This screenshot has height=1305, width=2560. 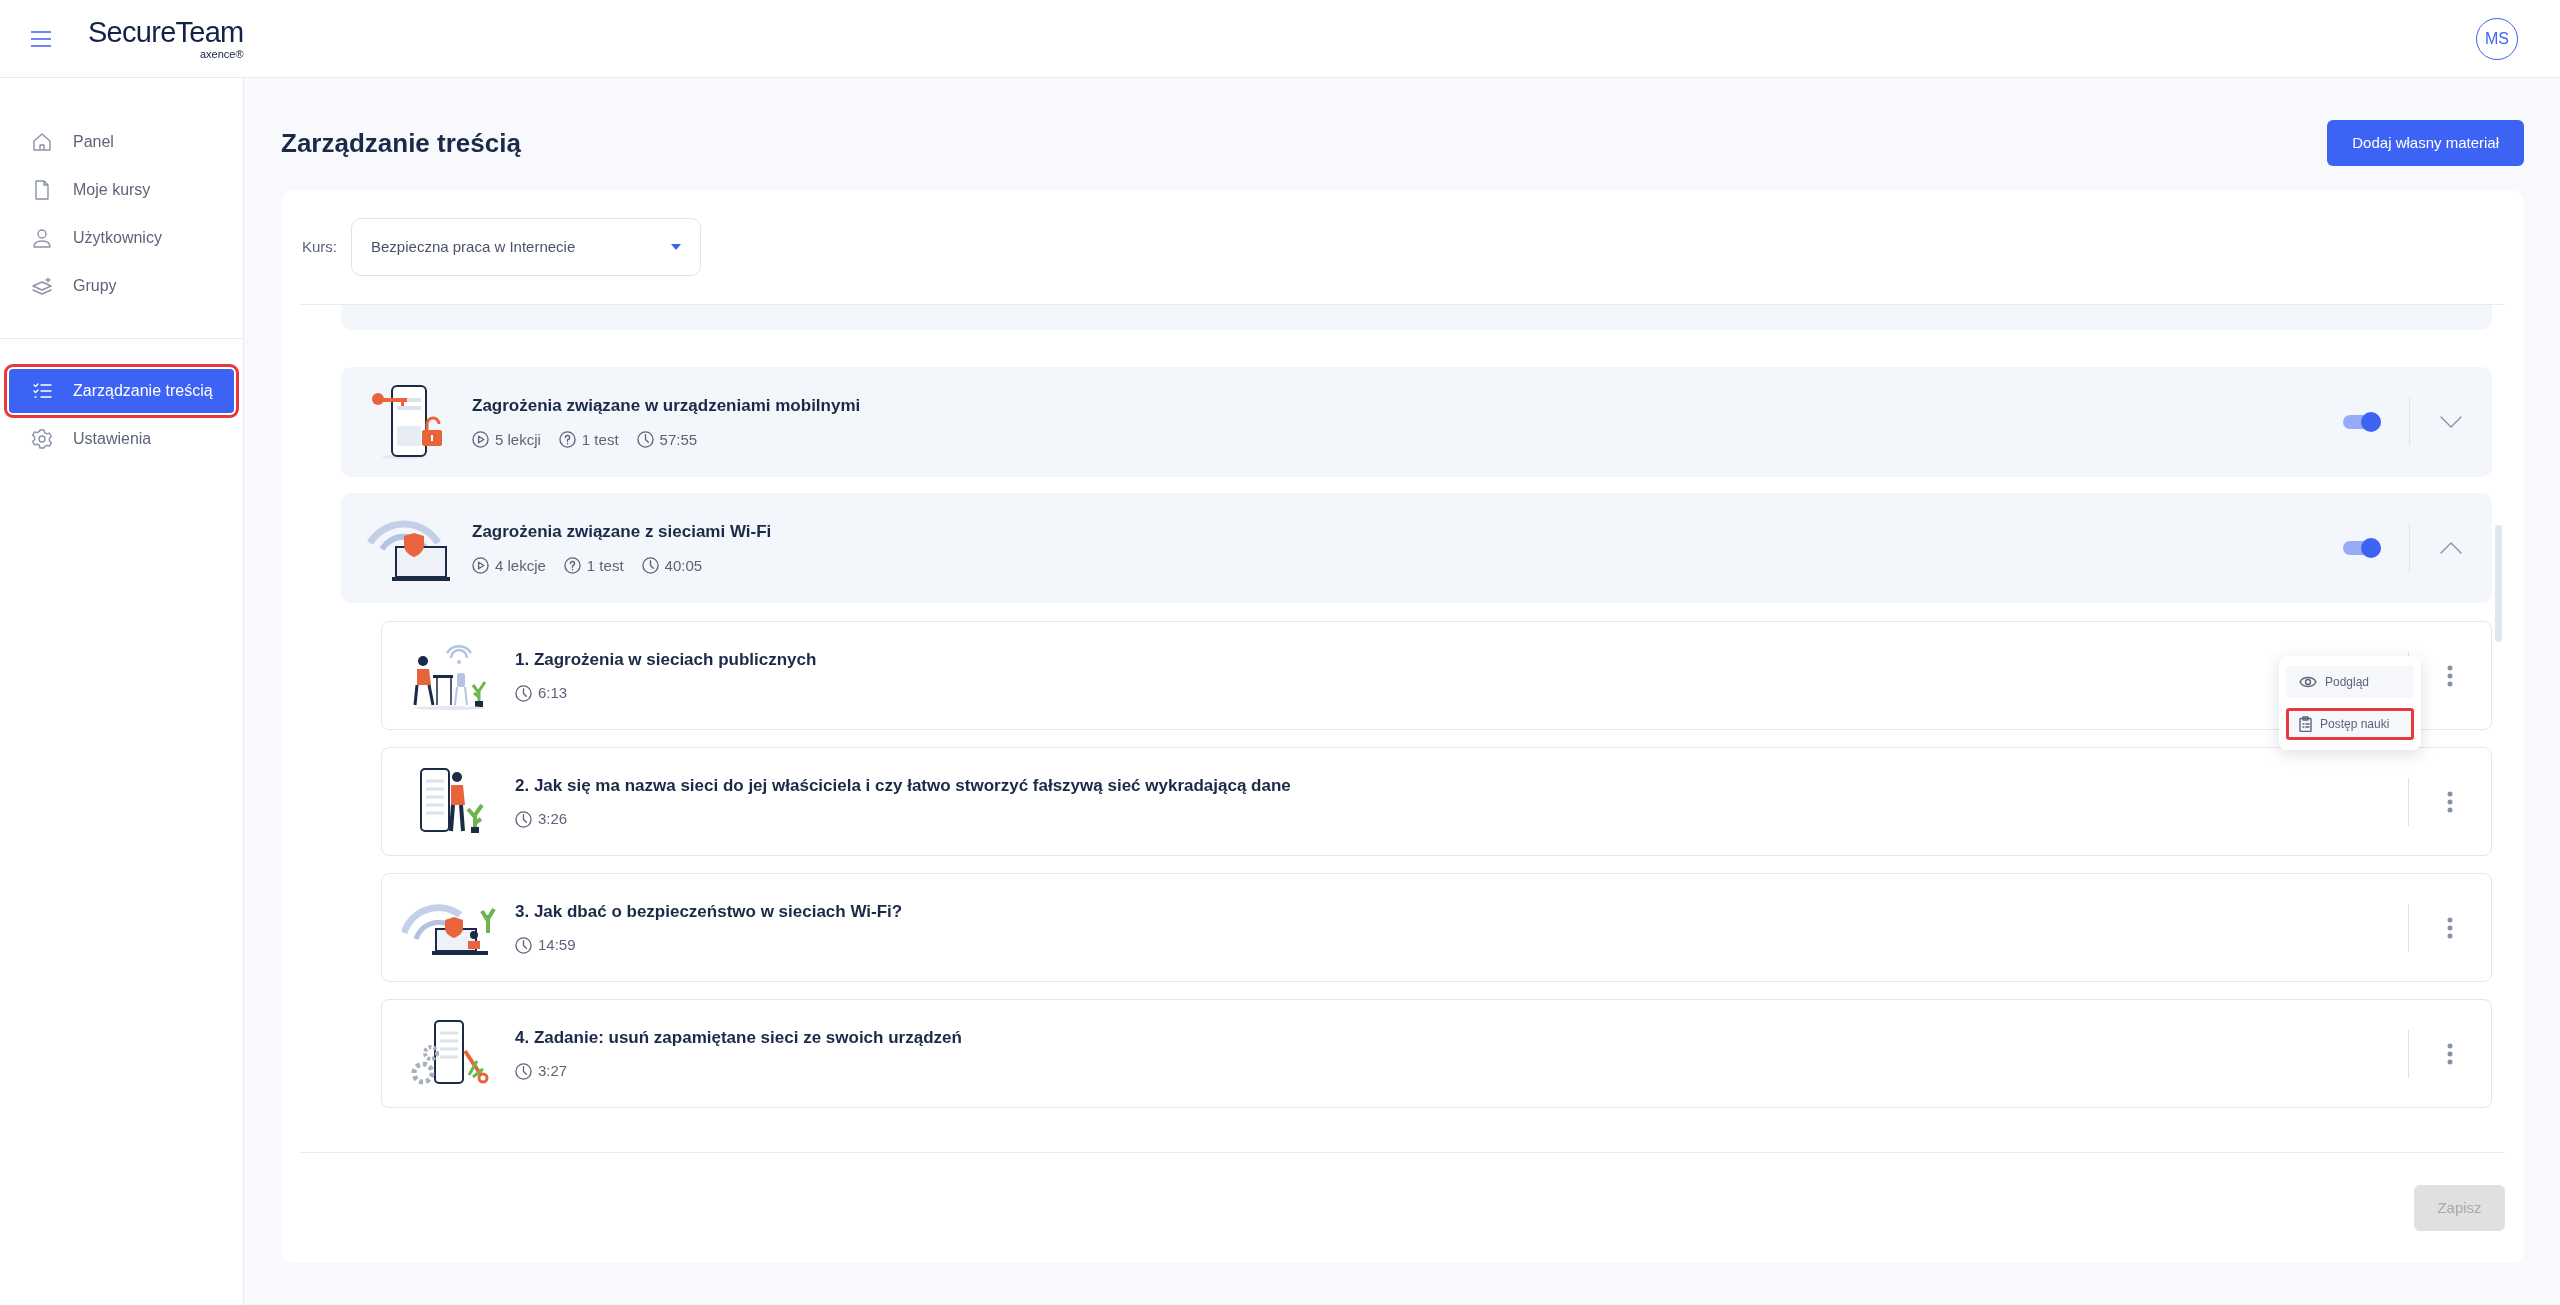 What do you see at coordinates (520, 565) in the screenshot?
I see `lesson-count: 4 lekcje` at bounding box center [520, 565].